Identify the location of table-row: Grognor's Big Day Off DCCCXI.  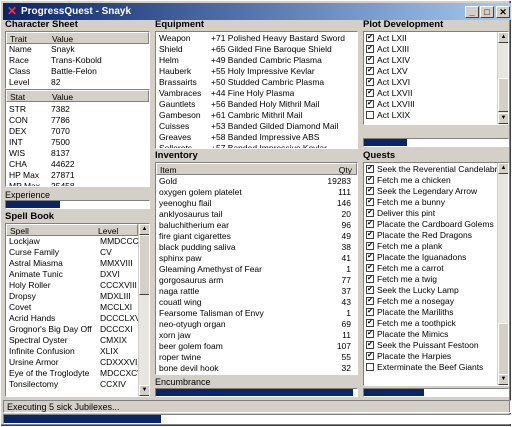
(72, 329).